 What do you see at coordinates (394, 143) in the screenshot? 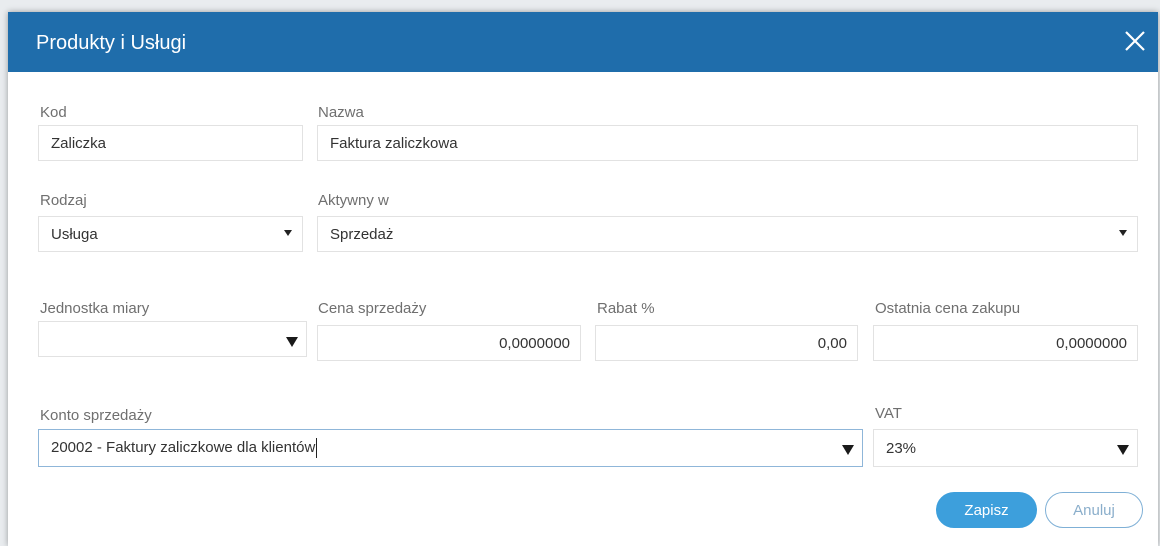
I see `nazwa-value: Faktura zaliczkowa` at bounding box center [394, 143].